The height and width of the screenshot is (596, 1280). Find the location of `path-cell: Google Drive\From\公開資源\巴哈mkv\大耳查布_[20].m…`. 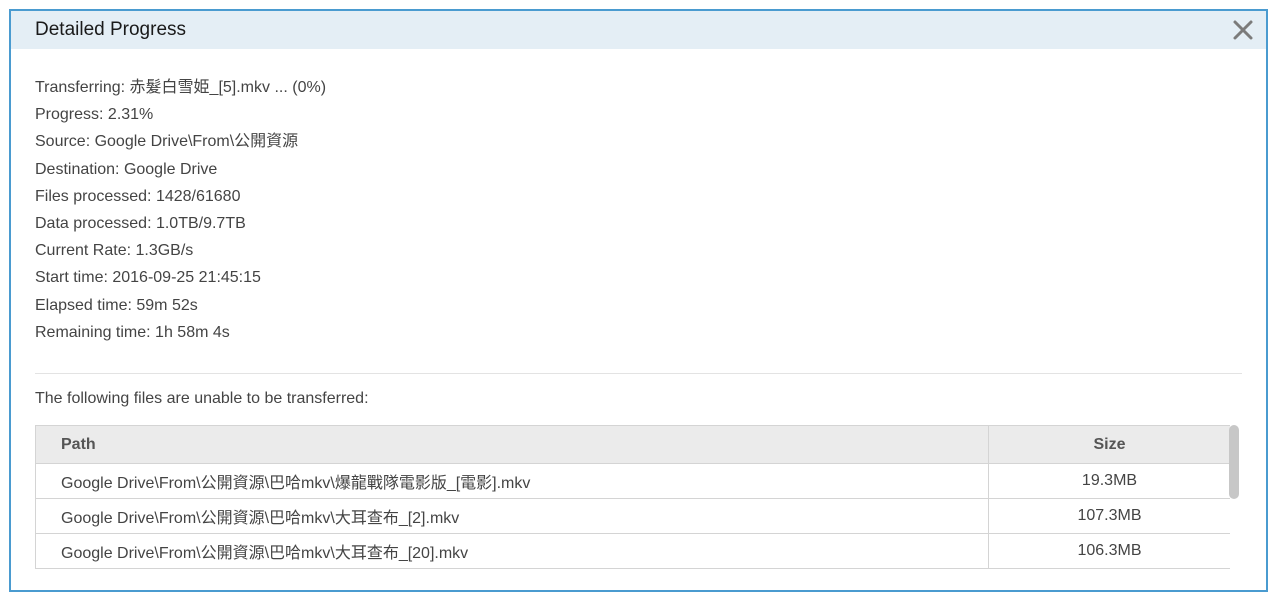

path-cell: Google Drive\From\公開資源\巴哈mkv\大耳查布_[20].m… is located at coordinates (512, 551).